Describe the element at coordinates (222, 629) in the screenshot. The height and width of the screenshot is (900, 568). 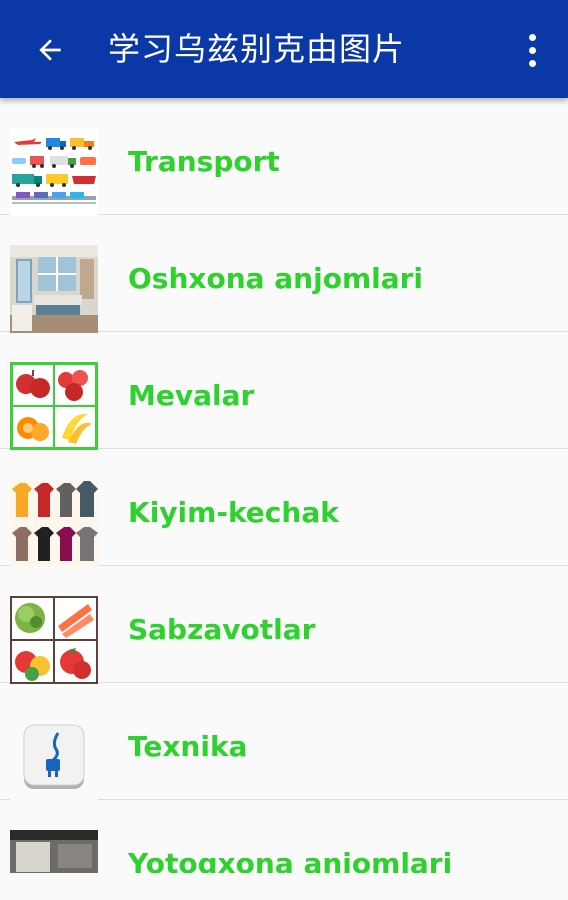
I see `list-item-label: Sabzavotlar` at that location.